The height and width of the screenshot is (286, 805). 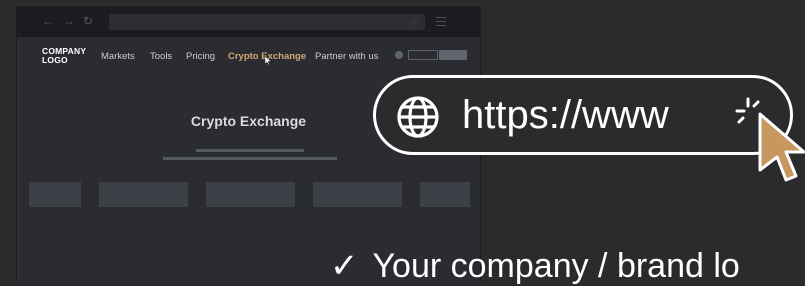 I want to click on reload-icon: ↻, so click(x=88, y=21).